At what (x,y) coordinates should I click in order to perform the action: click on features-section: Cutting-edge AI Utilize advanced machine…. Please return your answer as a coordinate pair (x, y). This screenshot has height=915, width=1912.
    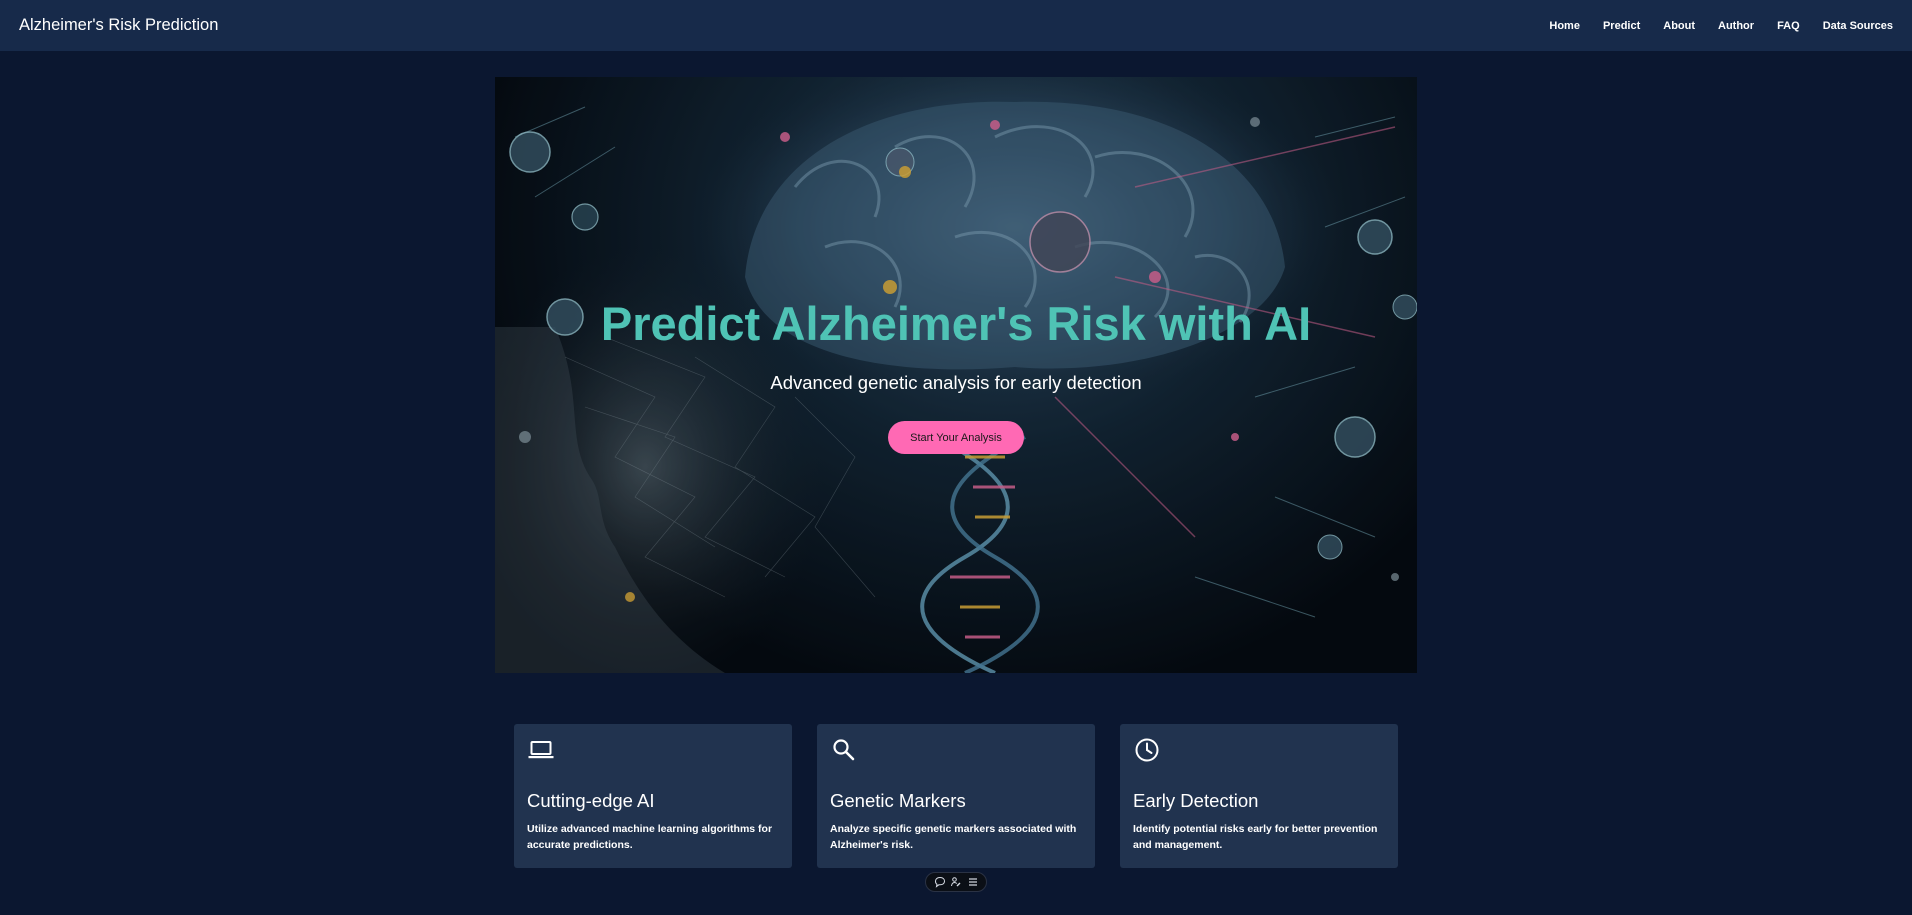
    Looking at the image, I should click on (956, 796).